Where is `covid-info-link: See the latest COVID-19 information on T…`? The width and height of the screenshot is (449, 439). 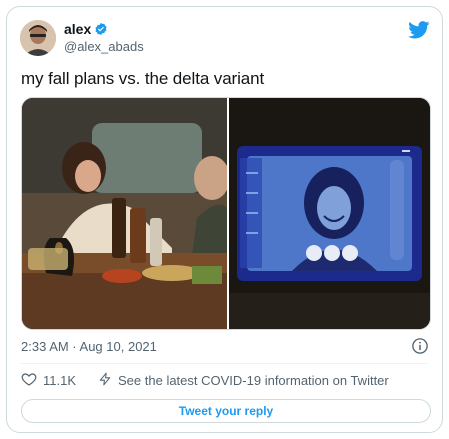
covid-info-link: See the latest COVID-19 information on T… is located at coordinates (253, 380).